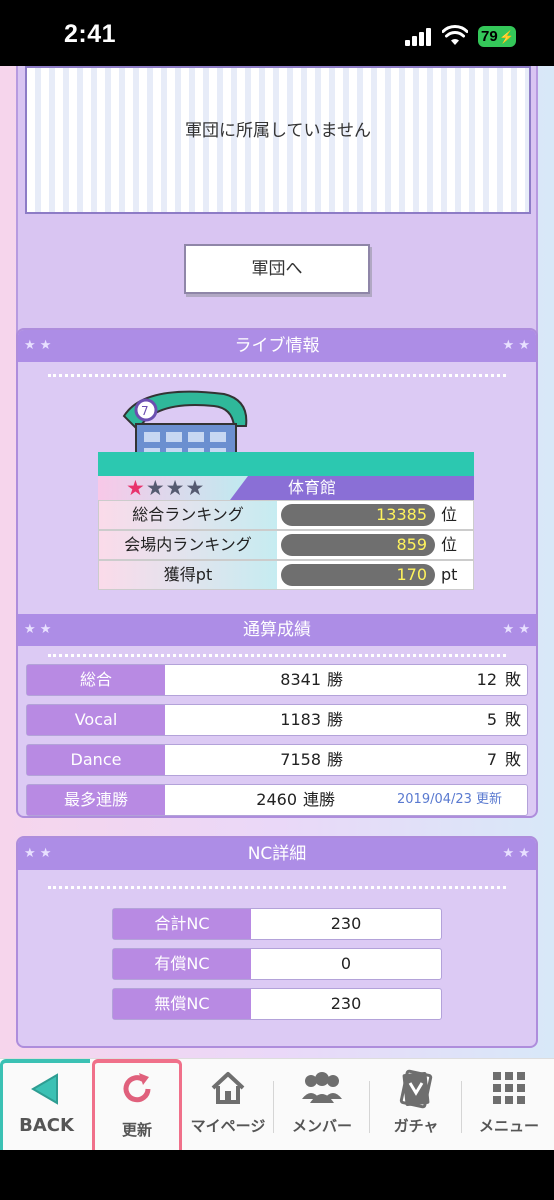 The width and height of the screenshot is (554, 1200). I want to click on refresh-icon, so click(137, 1088).